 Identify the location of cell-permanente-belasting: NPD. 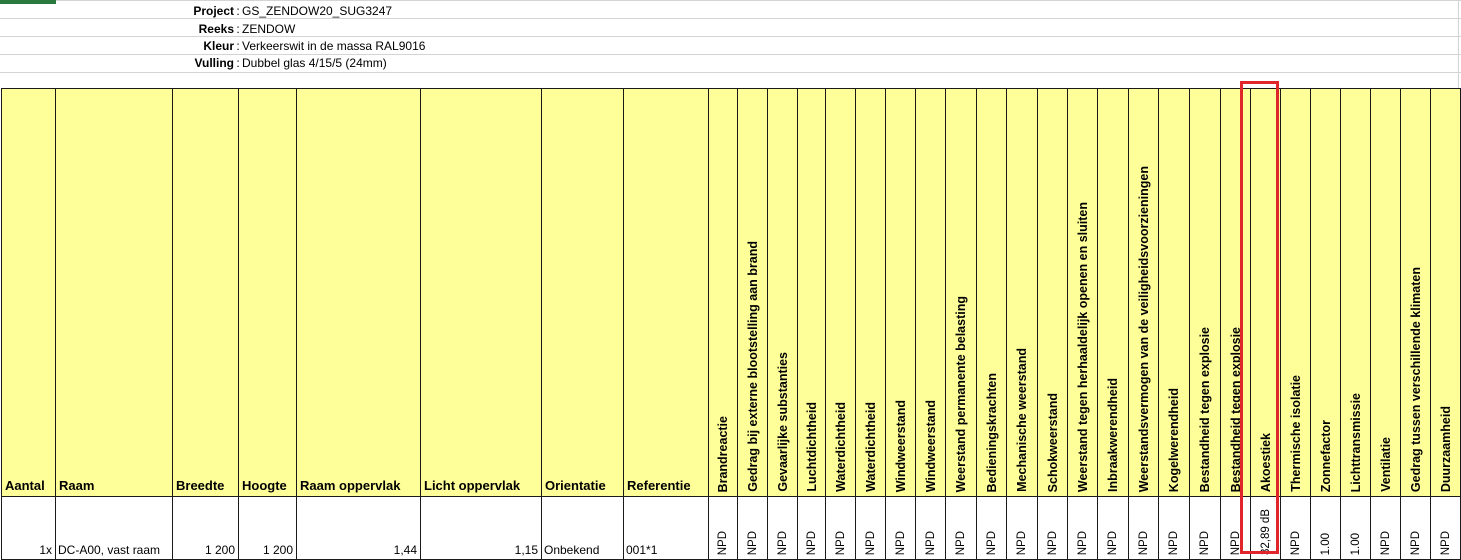
(961, 528).